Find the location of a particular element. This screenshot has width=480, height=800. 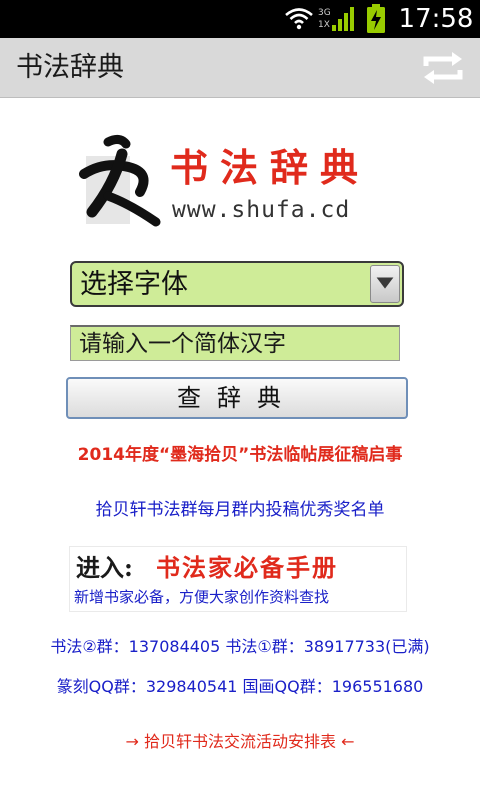

action-bar: 书法辞典 is located at coordinates (240, 68).